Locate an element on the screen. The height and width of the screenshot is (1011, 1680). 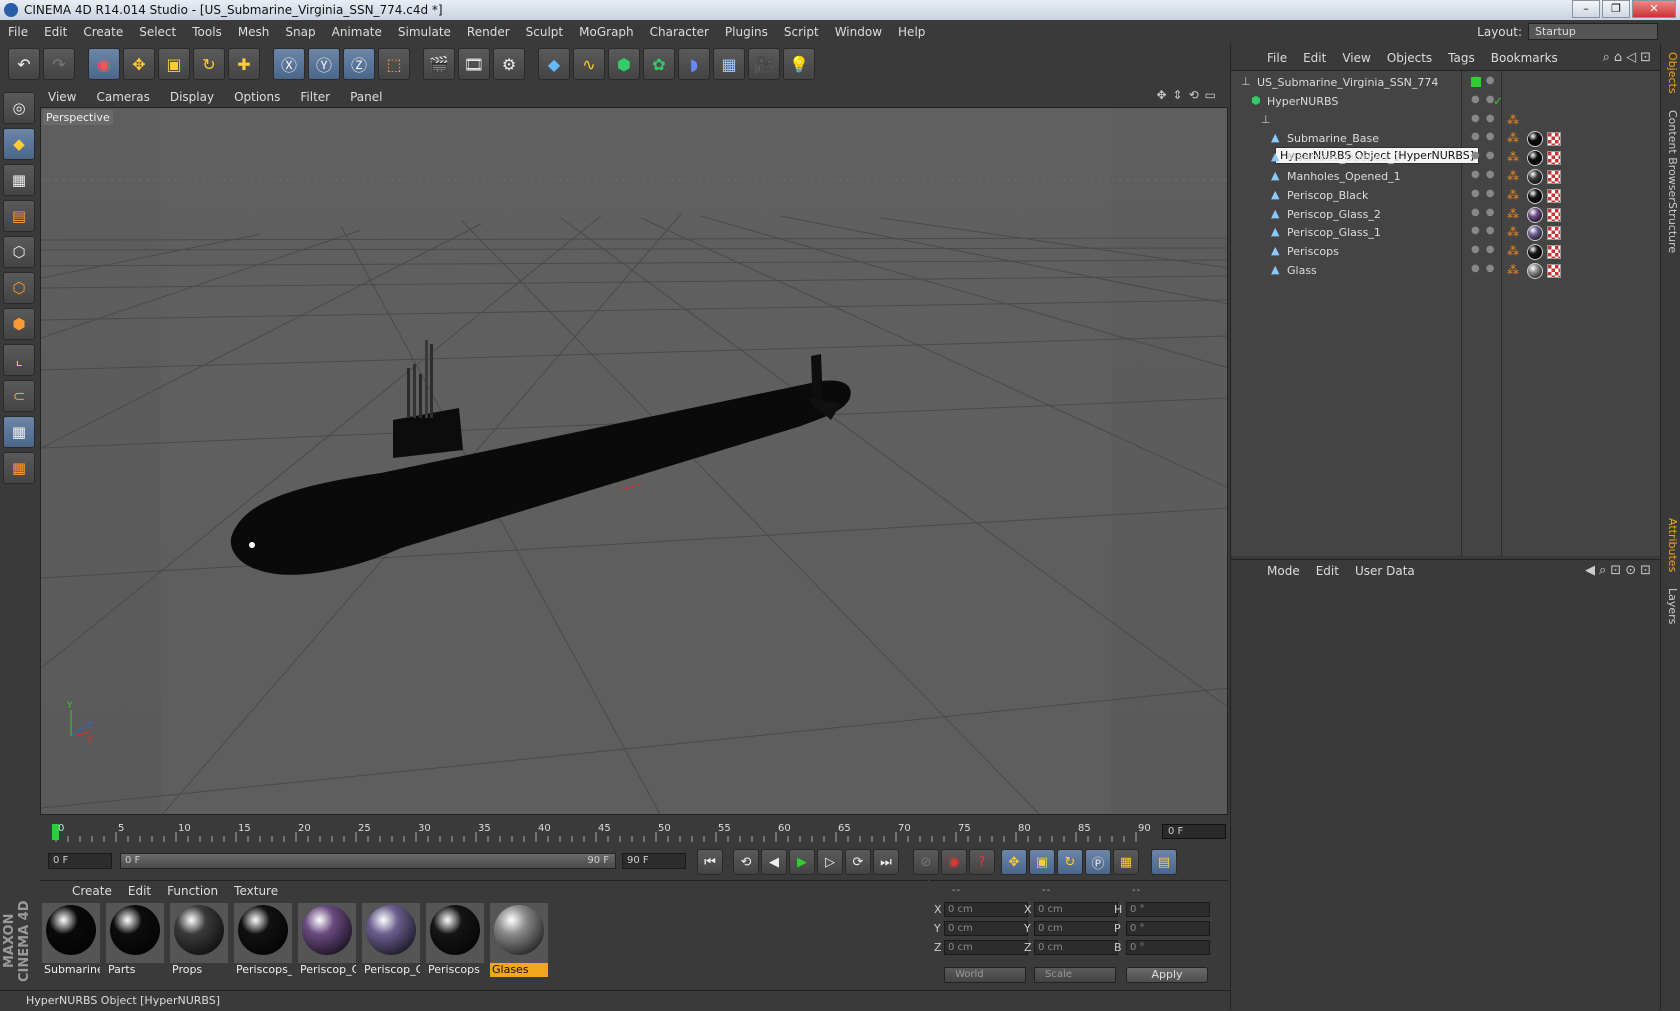
om-menu-objects: Objects is located at coordinates (1409, 58).